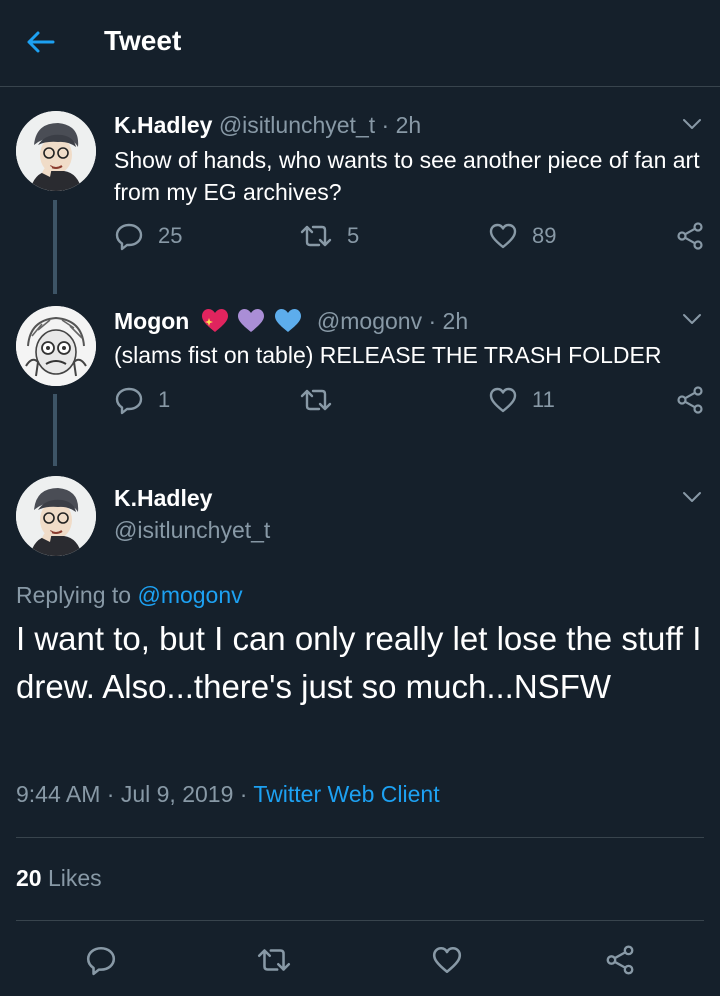 This screenshot has width=720, height=996. What do you see at coordinates (177, 794) in the screenshot?
I see `tweet-date: Jul 9, 2019` at bounding box center [177, 794].